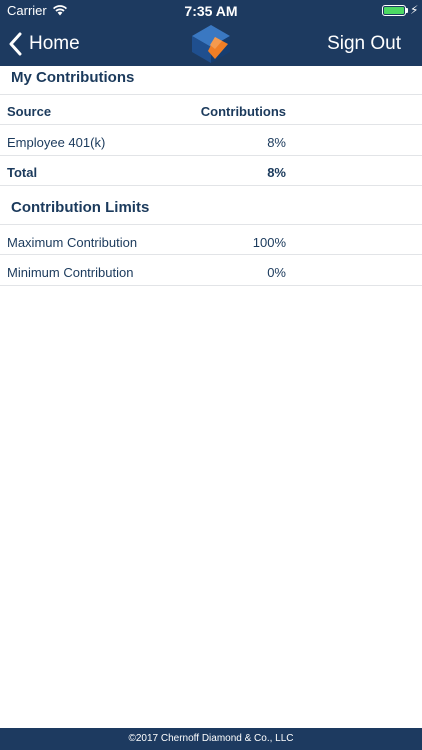  I want to click on diamond-cube-logo-icon, so click(211, 44).